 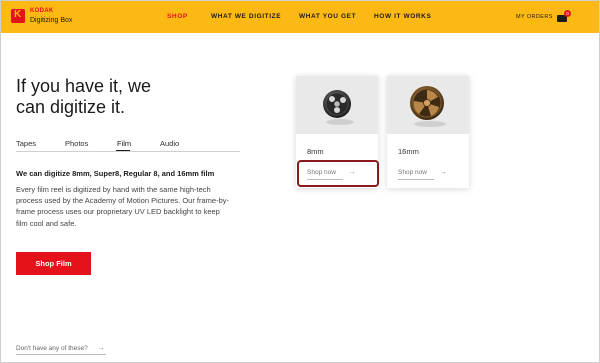 I want to click on tab-photos: Photos, so click(x=76, y=143).